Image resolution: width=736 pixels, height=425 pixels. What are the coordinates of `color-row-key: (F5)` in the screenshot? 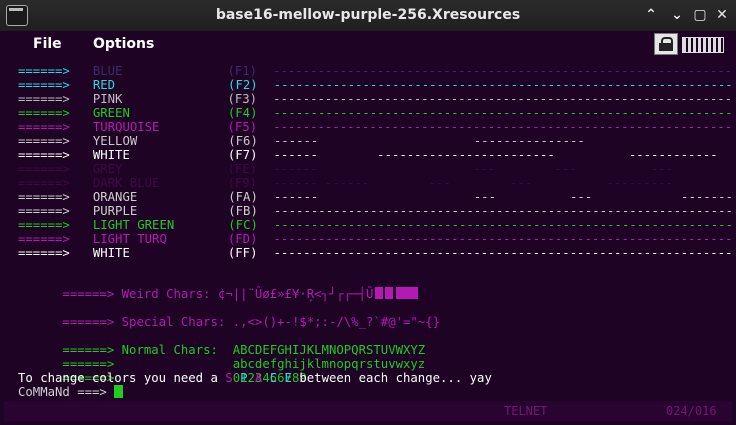 It's located at (242, 127).